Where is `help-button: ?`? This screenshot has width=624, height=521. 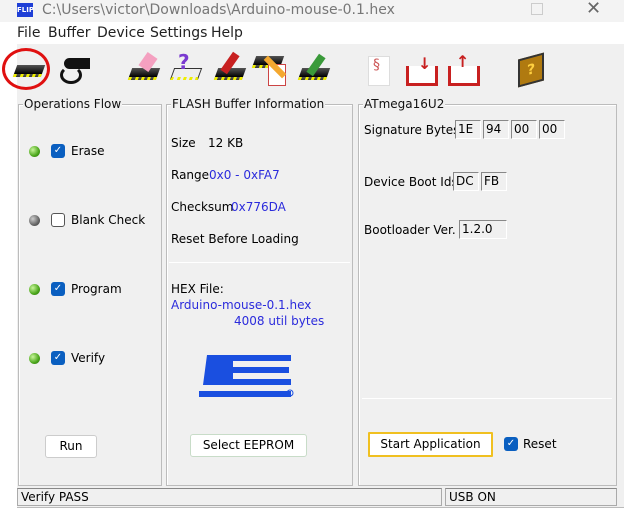
help-button: ? is located at coordinates (532, 70).